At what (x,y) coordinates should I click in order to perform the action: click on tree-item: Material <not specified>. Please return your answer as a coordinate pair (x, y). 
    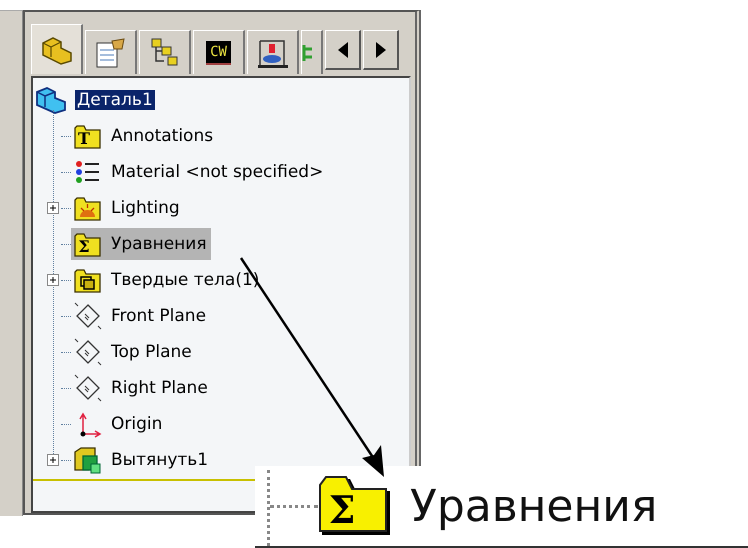
    Looking at the image, I should click on (199, 172).